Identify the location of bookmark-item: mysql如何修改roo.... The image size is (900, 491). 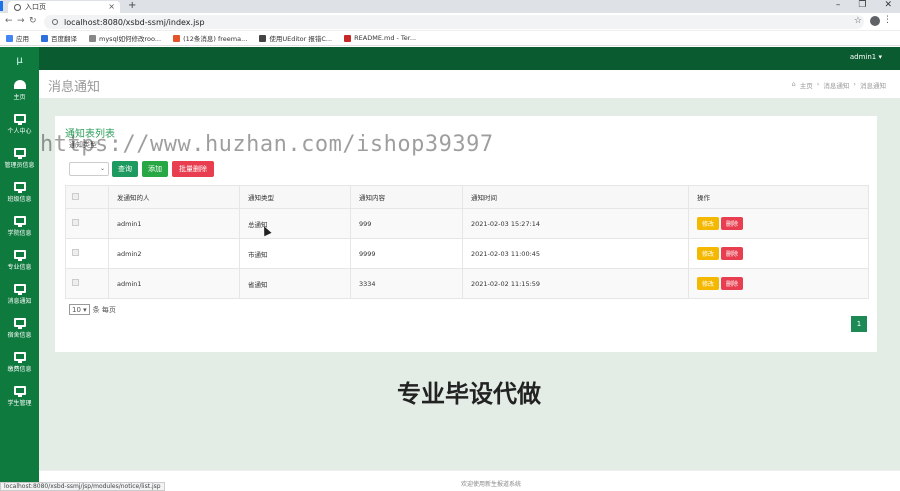
(125, 38).